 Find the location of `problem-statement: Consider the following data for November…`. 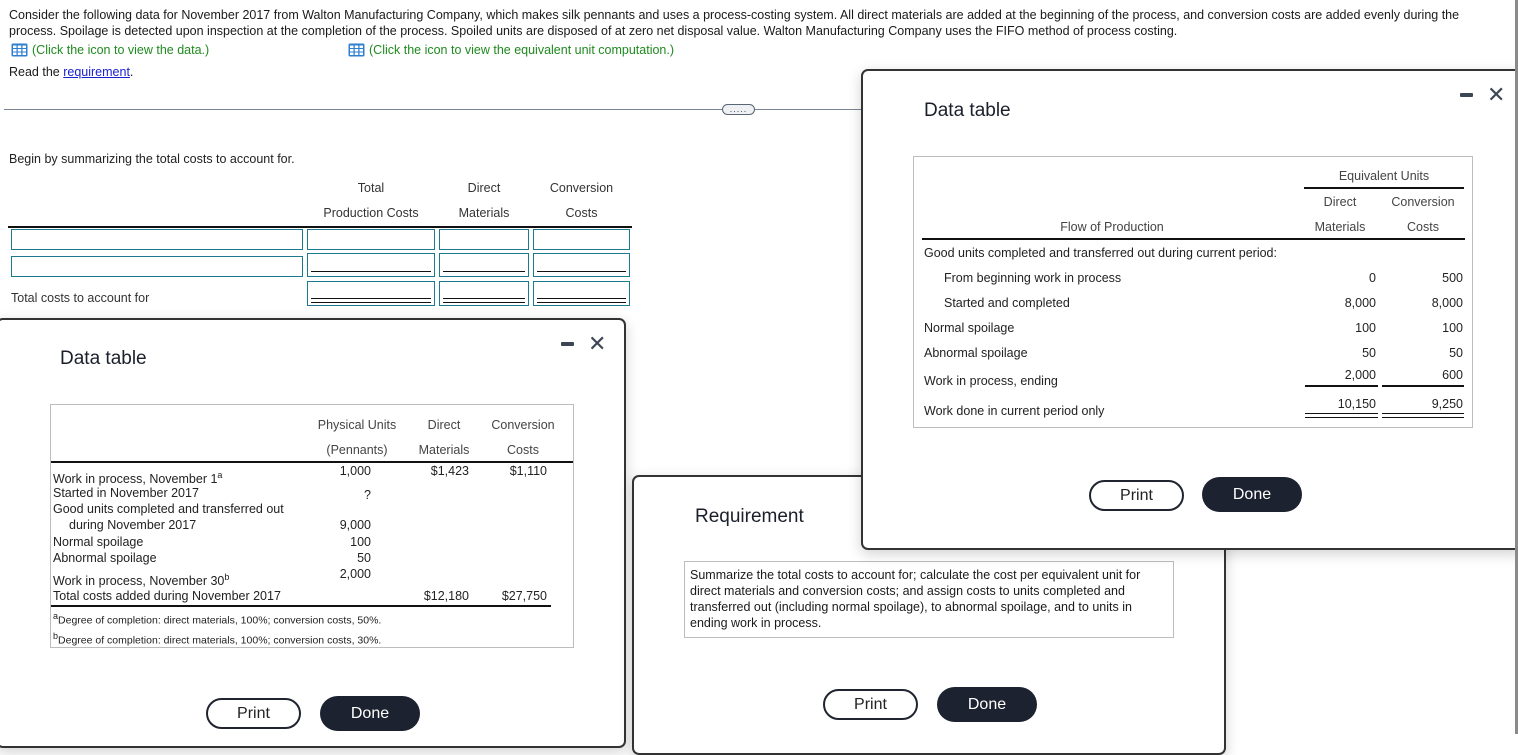

problem-statement: Consider the following data for November… is located at coordinates (734, 23).